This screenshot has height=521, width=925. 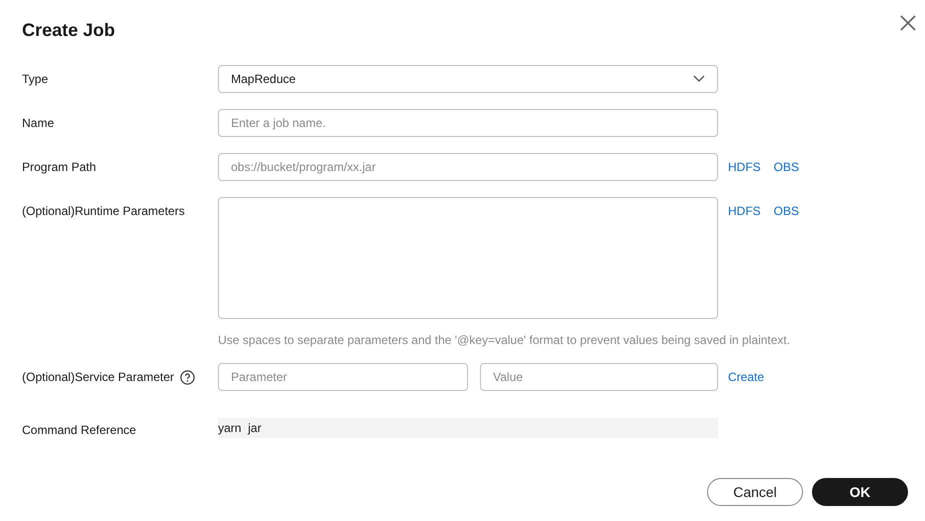 What do you see at coordinates (468, 123) in the screenshot?
I see `text-field: Enter a job name.` at bounding box center [468, 123].